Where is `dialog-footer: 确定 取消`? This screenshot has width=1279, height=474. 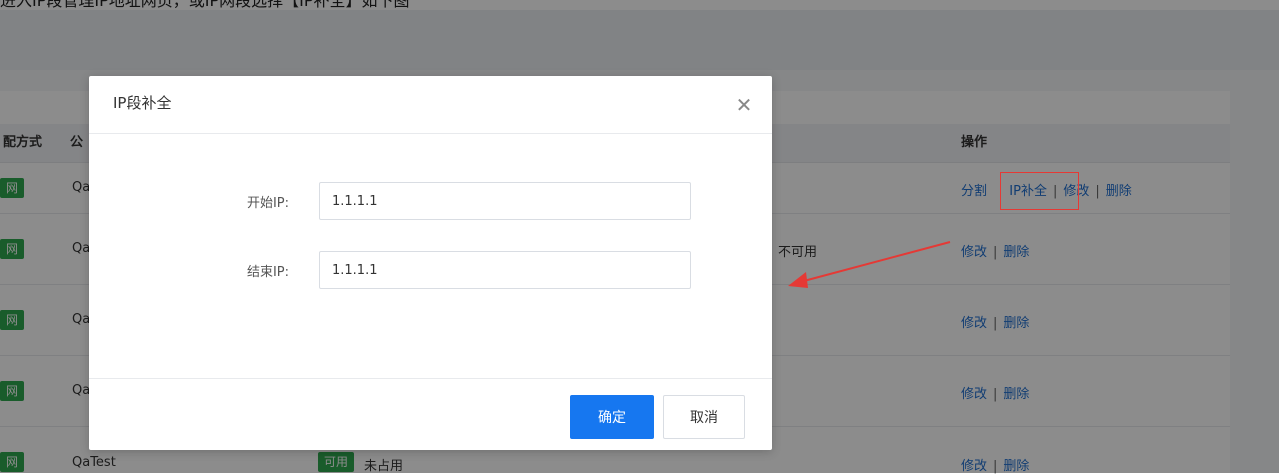
dialog-footer: 确定 取消 is located at coordinates (430, 414).